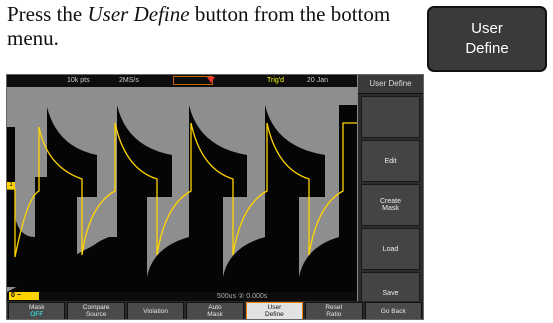 This screenshot has width=553, height=323. I want to click on bottom-button-sub: OFF, so click(37, 314).